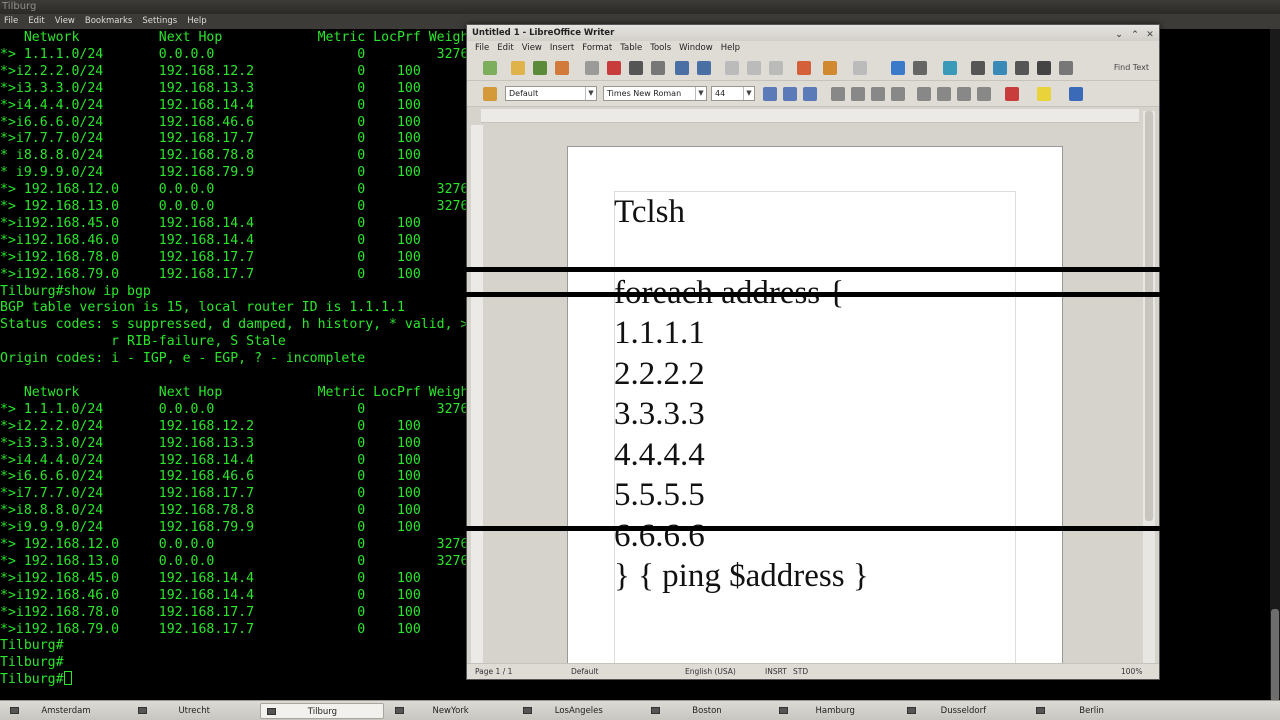  Describe the element at coordinates (1044, 94) in the screenshot. I see `highlight-icon` at that location.